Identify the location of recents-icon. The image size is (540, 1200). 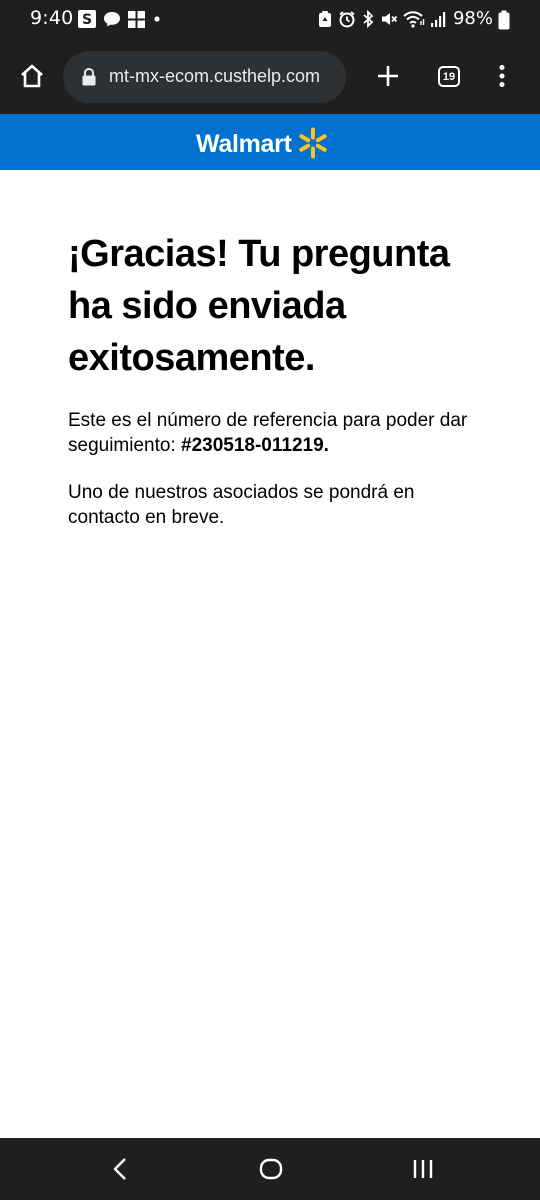
(423, 1169).